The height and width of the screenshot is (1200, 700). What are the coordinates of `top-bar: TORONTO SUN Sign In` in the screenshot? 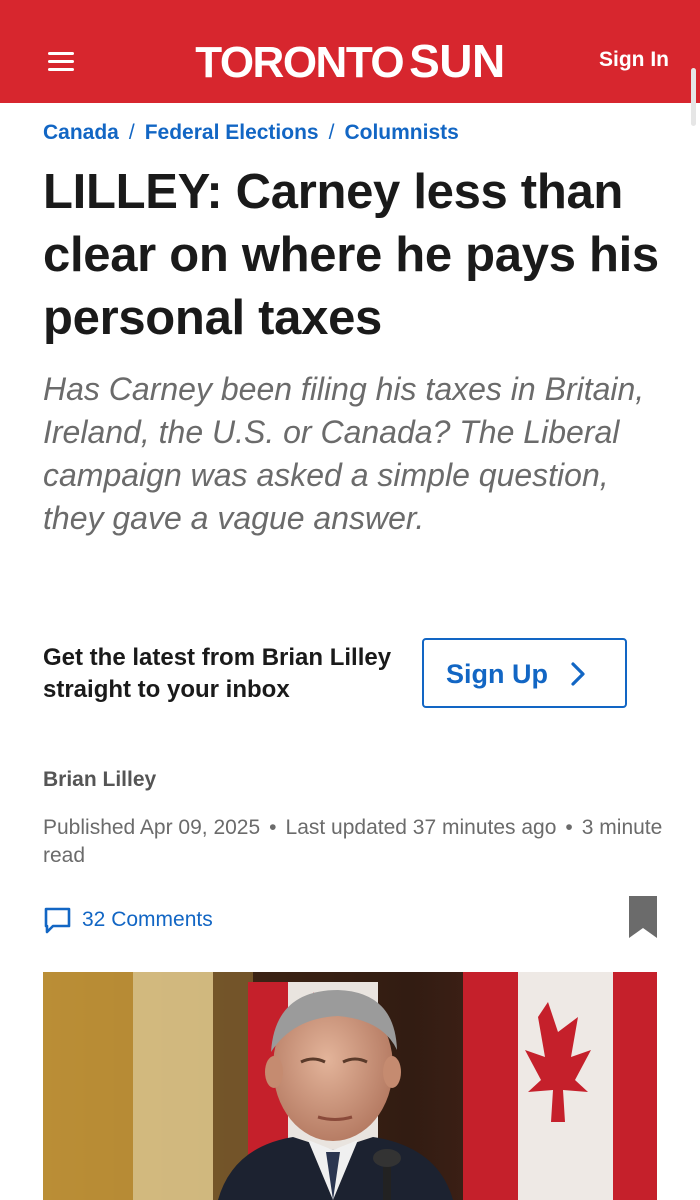 It's located at (350, 51).